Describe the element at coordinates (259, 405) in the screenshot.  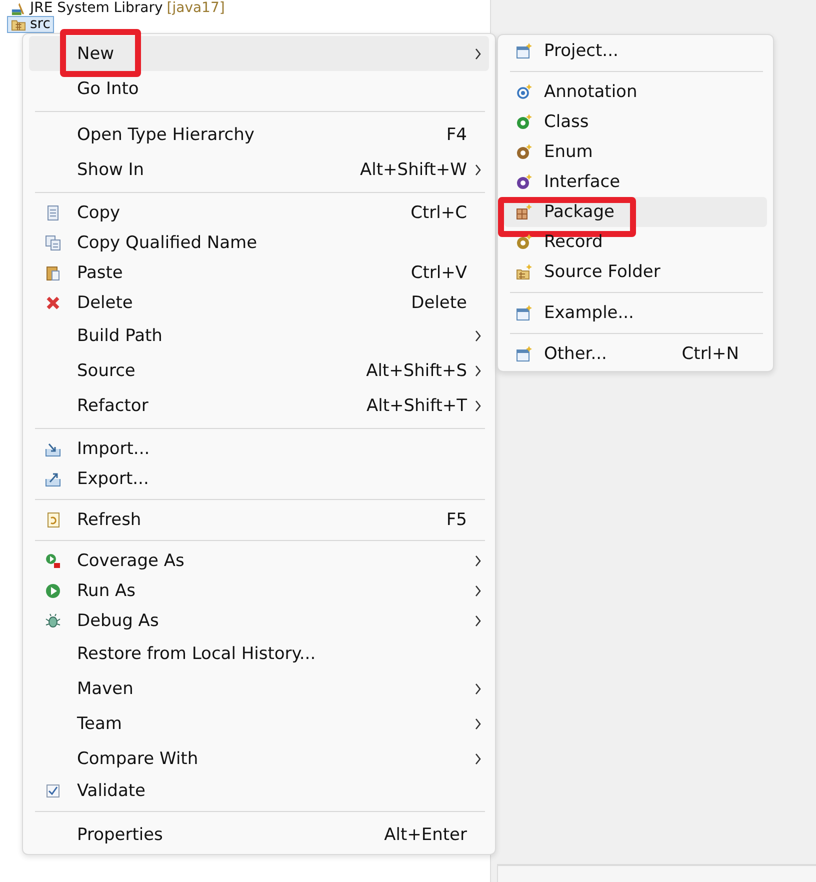
I see `menu-item: Refactor Alt+Shift+T` at that location.